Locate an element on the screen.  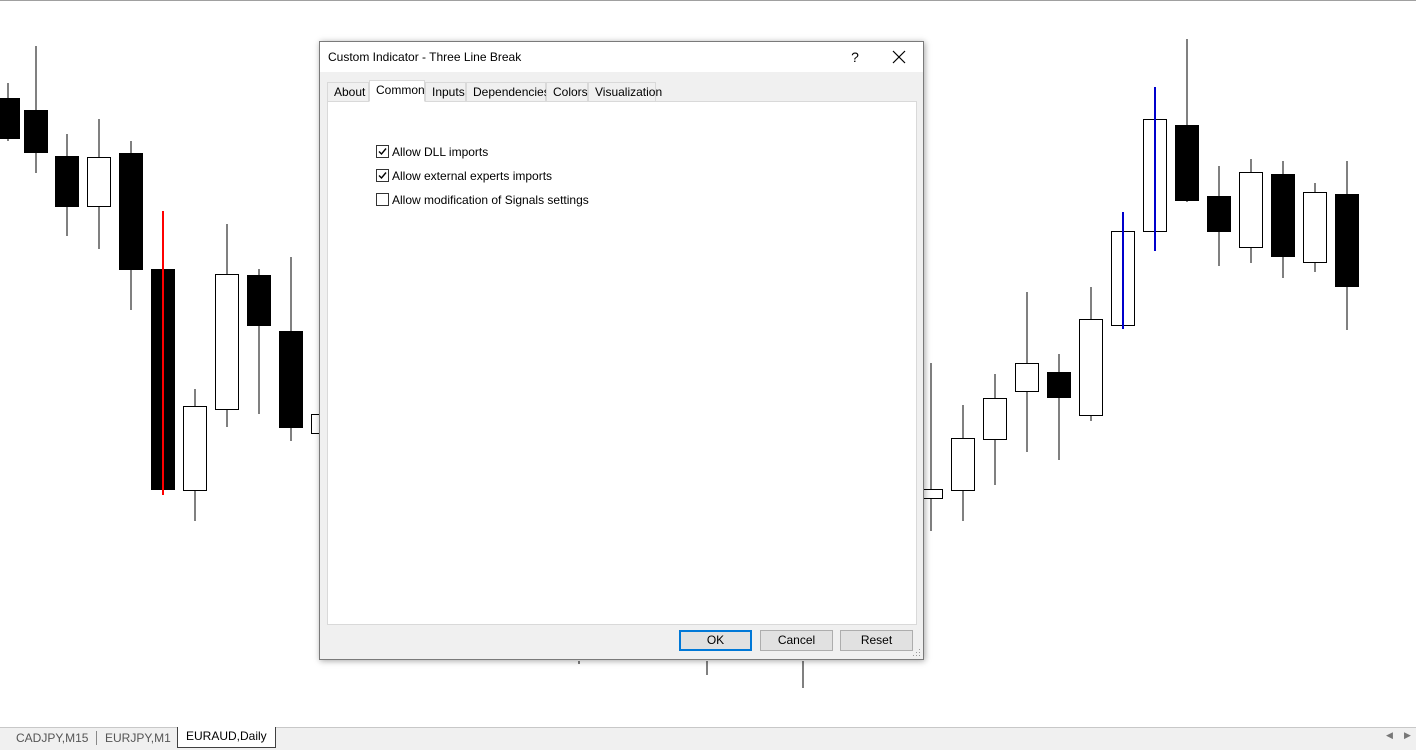
scroll-right-icon: ▶ is located at coordinates (1407, 735).